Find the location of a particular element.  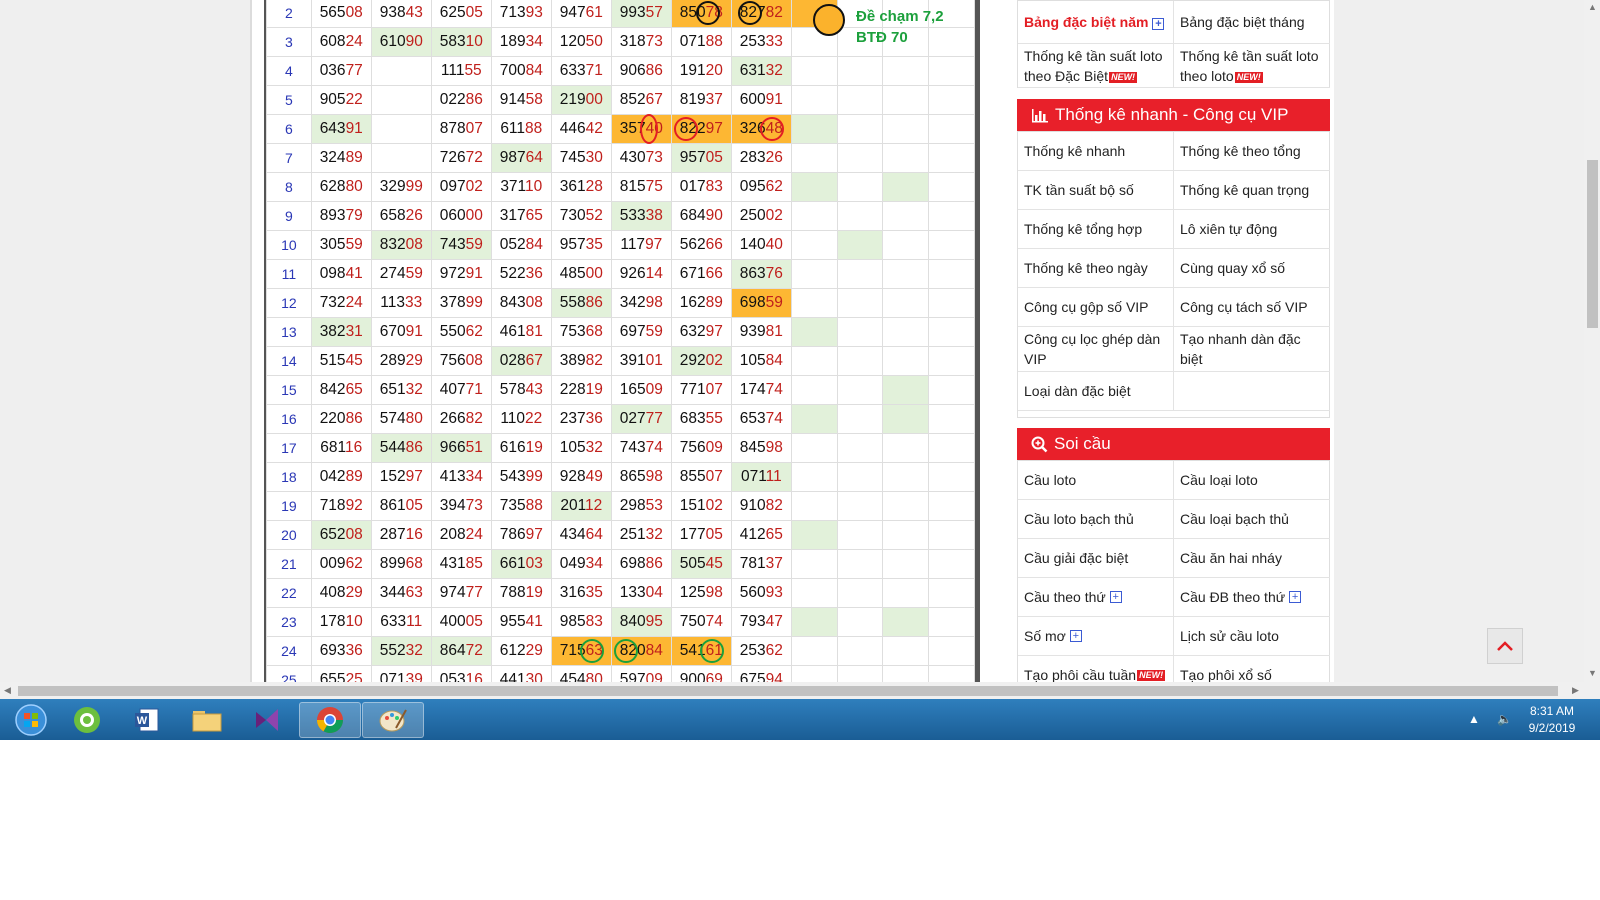

number-tail: 83 is located at coordinates (714, 186).